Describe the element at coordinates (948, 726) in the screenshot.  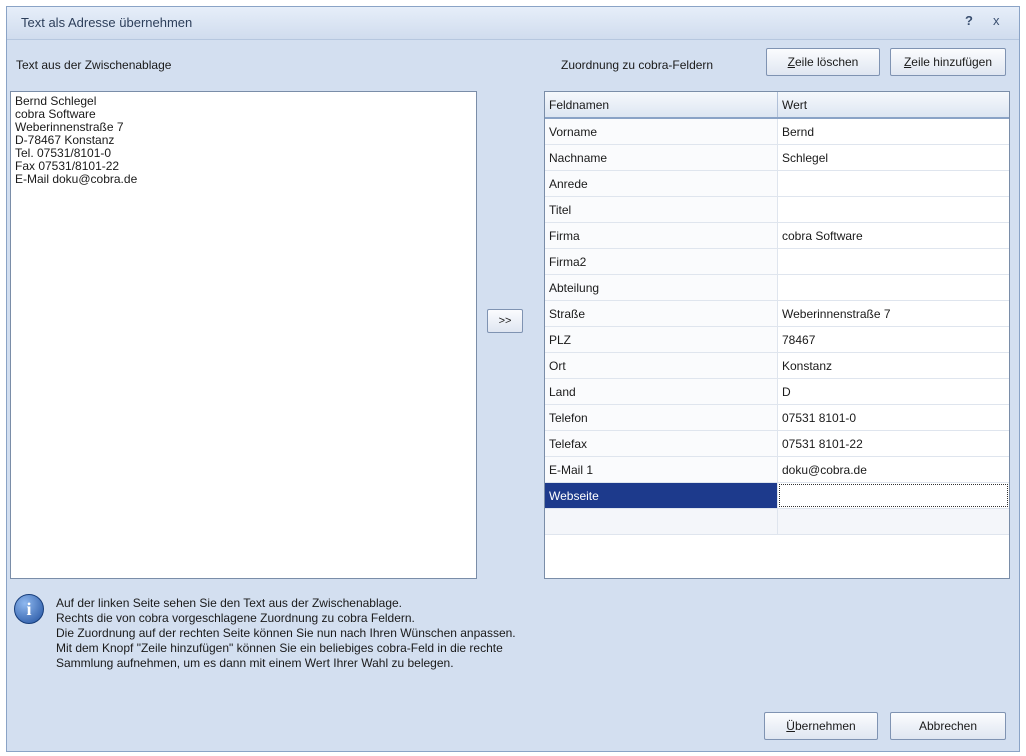
I see `cancel-button: Abbrechen` at that location.